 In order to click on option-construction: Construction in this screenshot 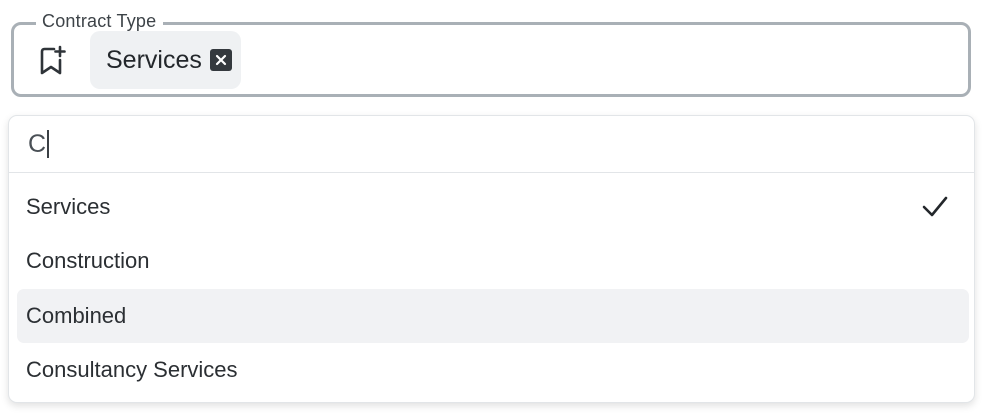, I will do `click(493, 261)`.